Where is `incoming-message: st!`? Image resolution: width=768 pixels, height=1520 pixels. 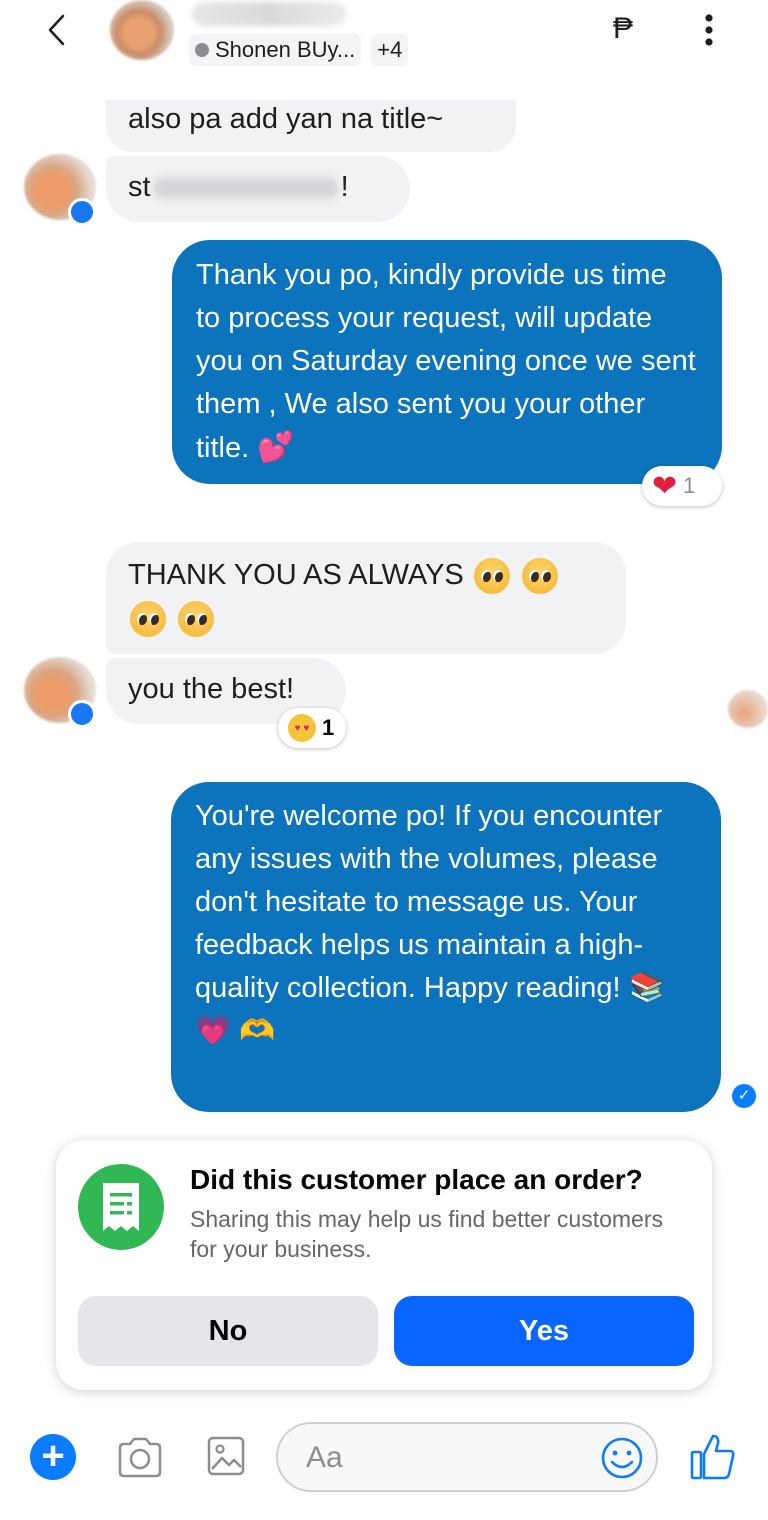
incoming-message: st! is located at coordinates (258, 189).